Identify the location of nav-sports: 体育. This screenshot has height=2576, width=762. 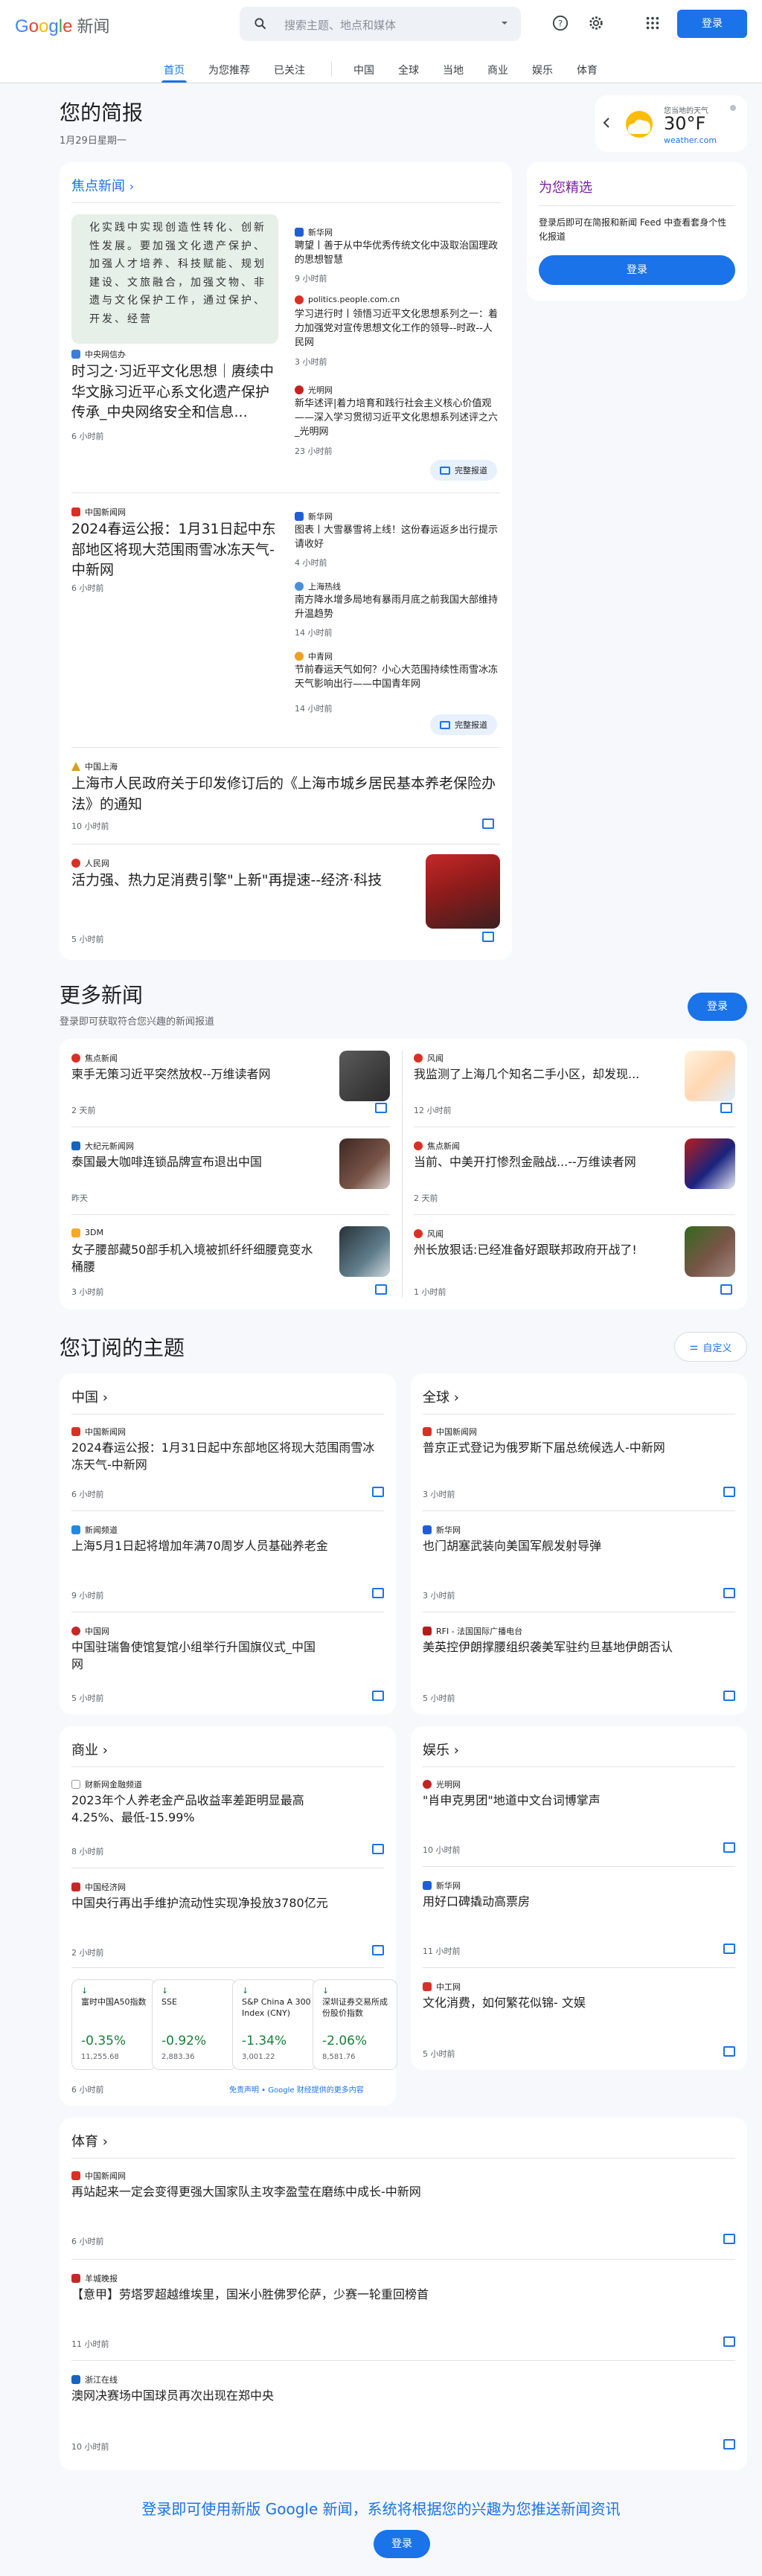
(587, 70).